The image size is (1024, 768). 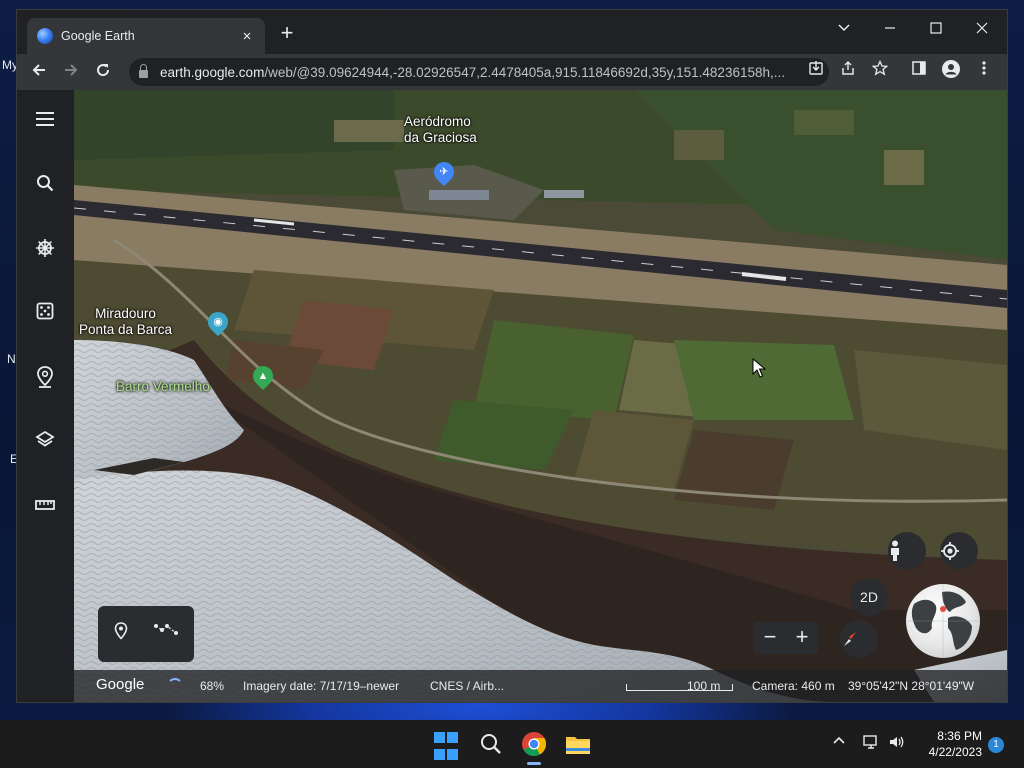 What do you see at coordinates (45, 36) in the screenshot?
I see `google-earth-favicon-icon` at bounding box center [45, 36].